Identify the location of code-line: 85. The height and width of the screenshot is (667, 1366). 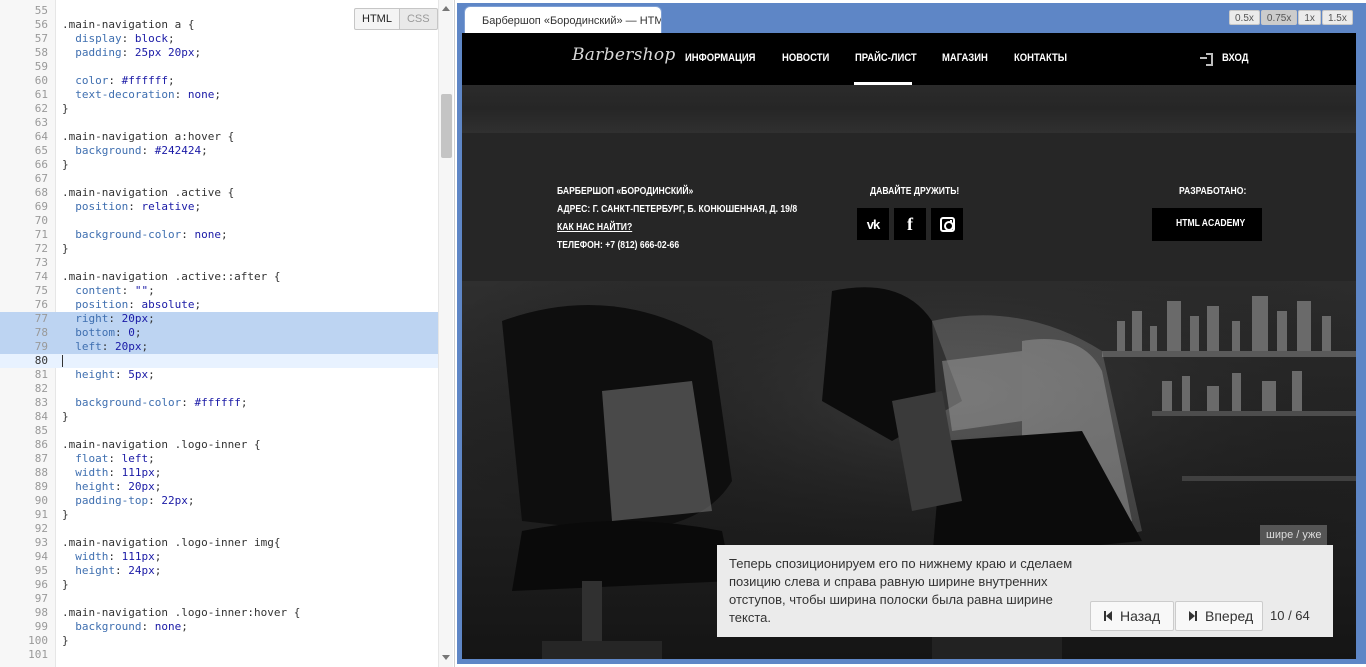
(219, 431).